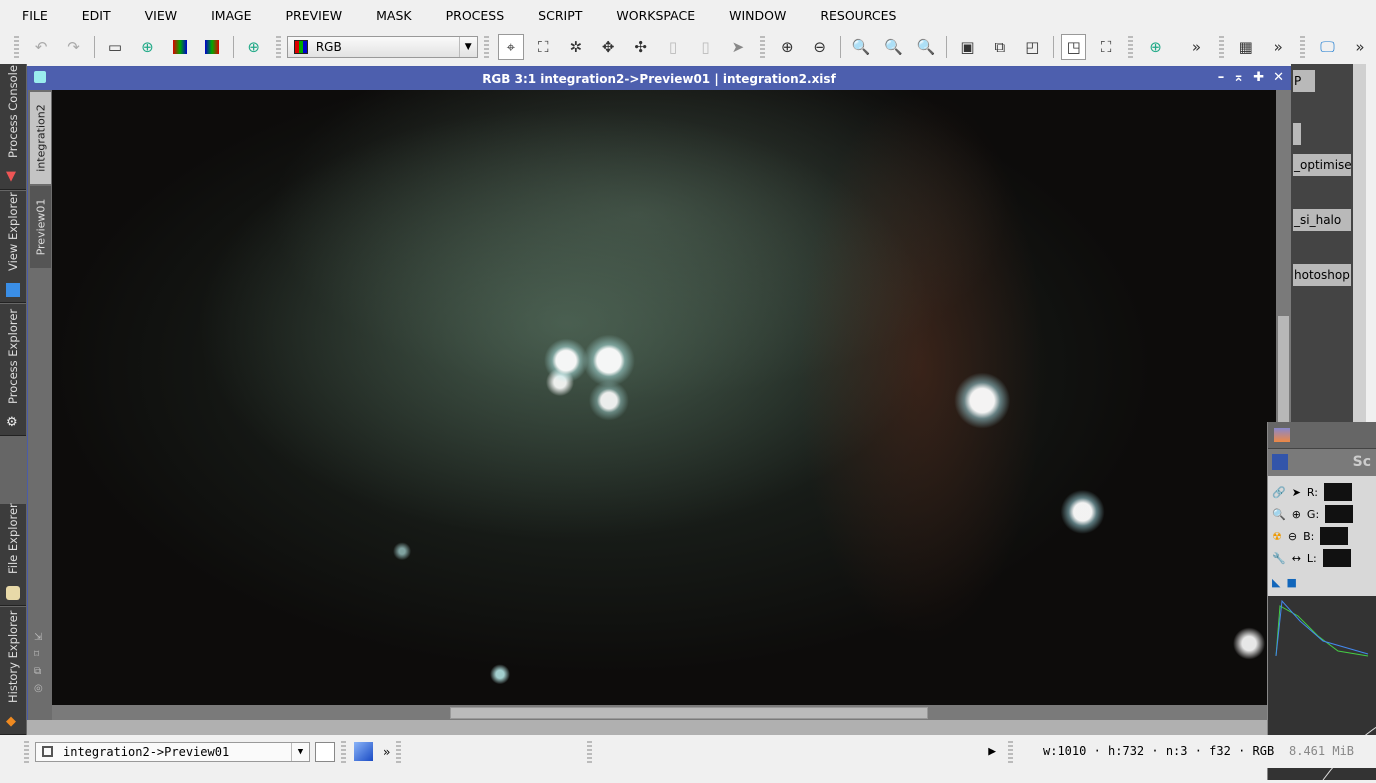  Describe the element at coordinates (1105, 47) in the screenshot. I see `window-fullscreen-icon: ⛶` at that location.